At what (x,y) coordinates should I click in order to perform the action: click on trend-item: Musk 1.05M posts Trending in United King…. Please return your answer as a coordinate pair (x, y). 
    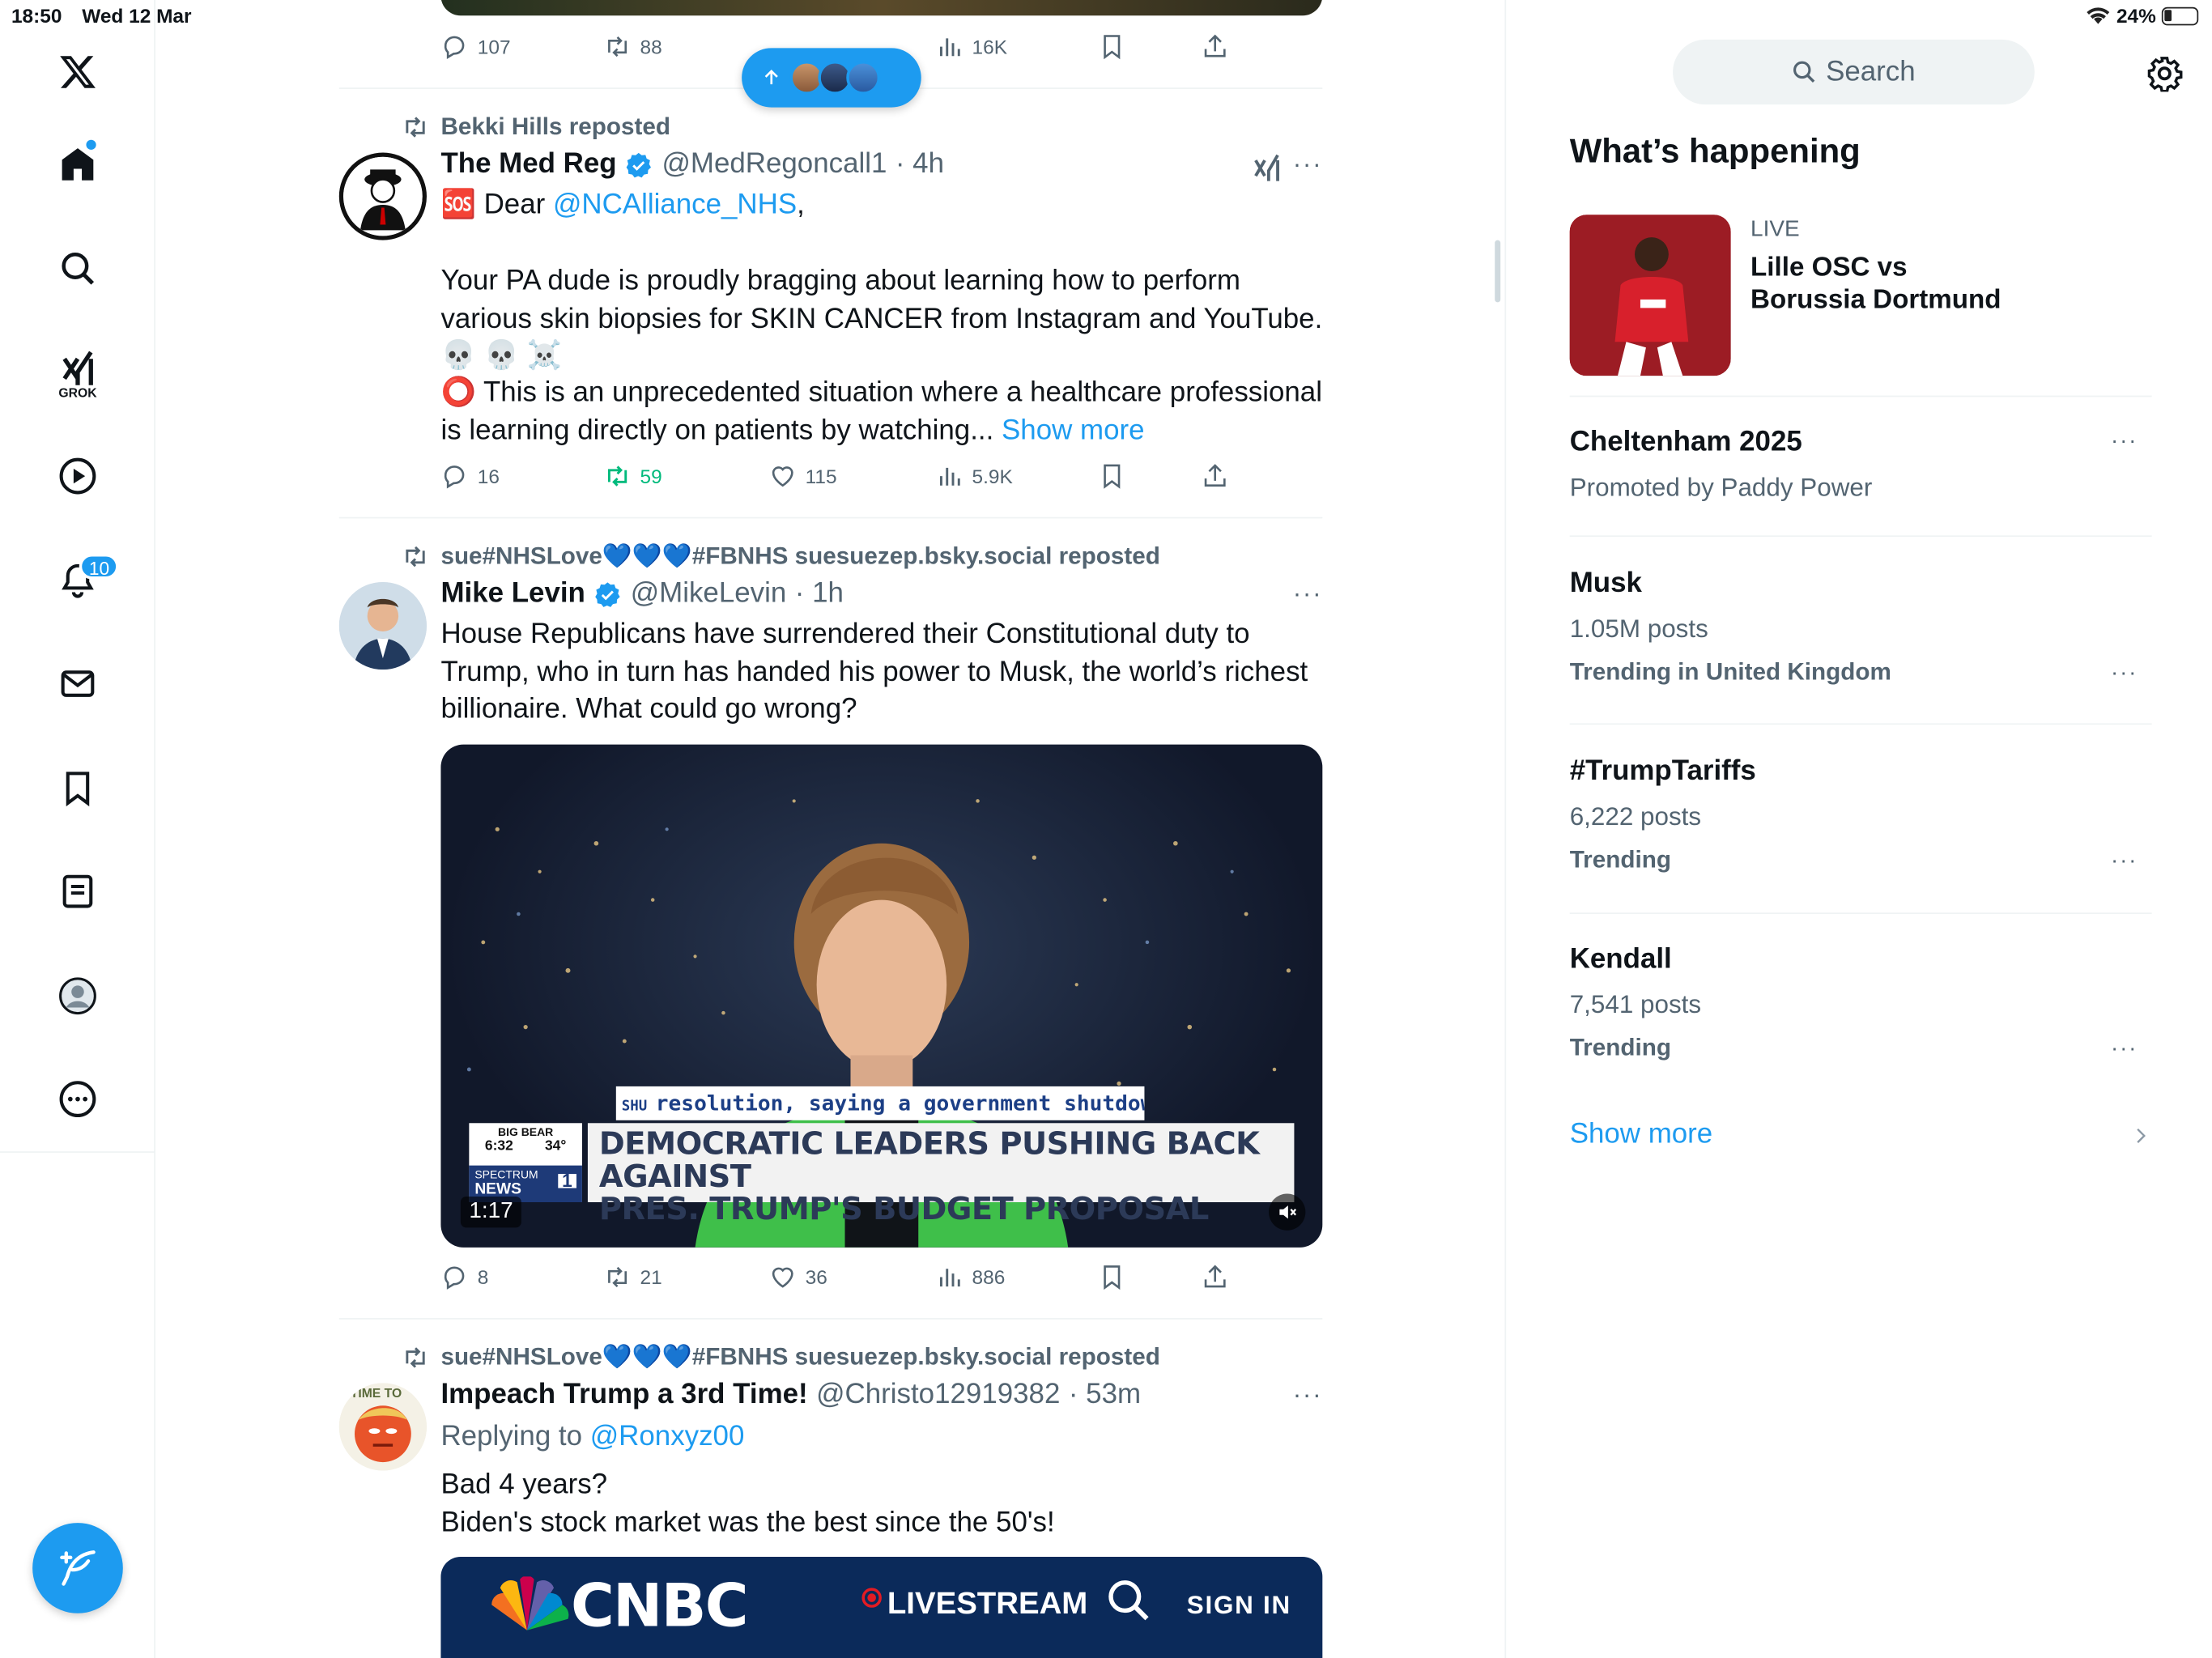
    Looking at the image, I should click on (1861, 633).